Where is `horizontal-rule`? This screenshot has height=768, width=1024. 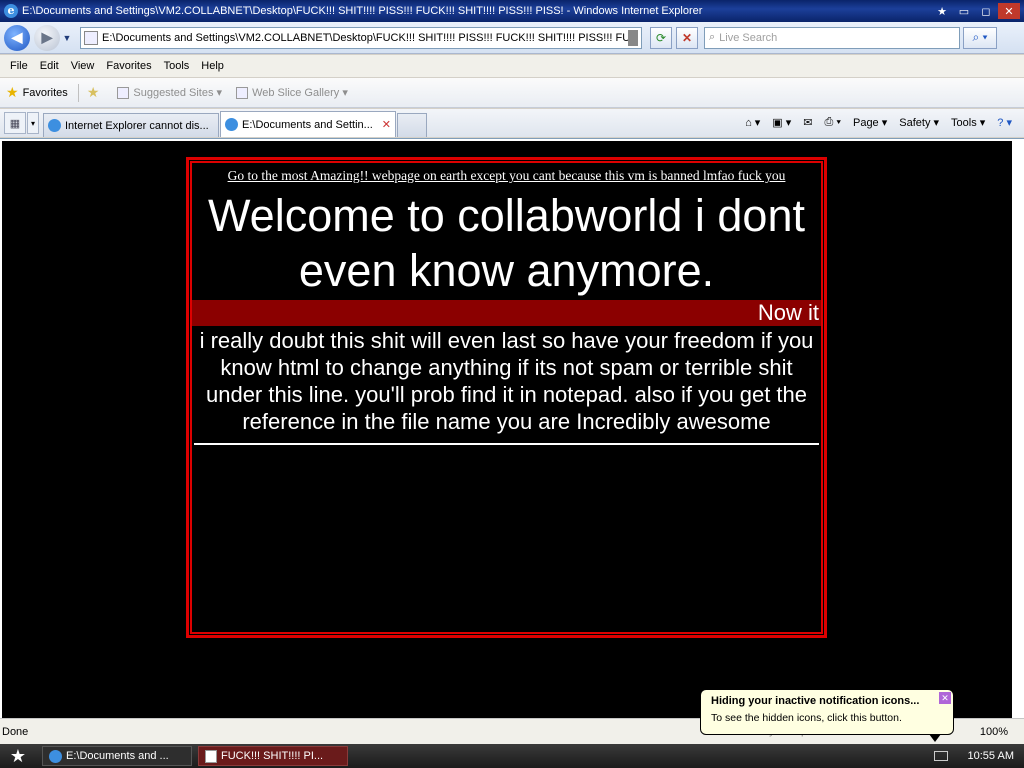 horizontal-rule is located at coordinates (506, 444).